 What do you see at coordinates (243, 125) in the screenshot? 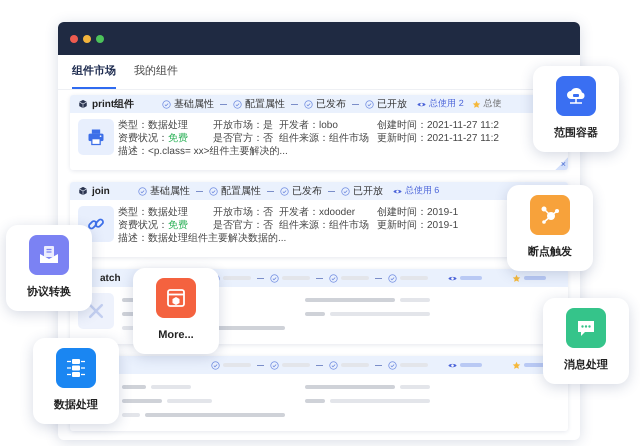
I see `field-text: 开放市场：是` at bounding box center [243, 125].